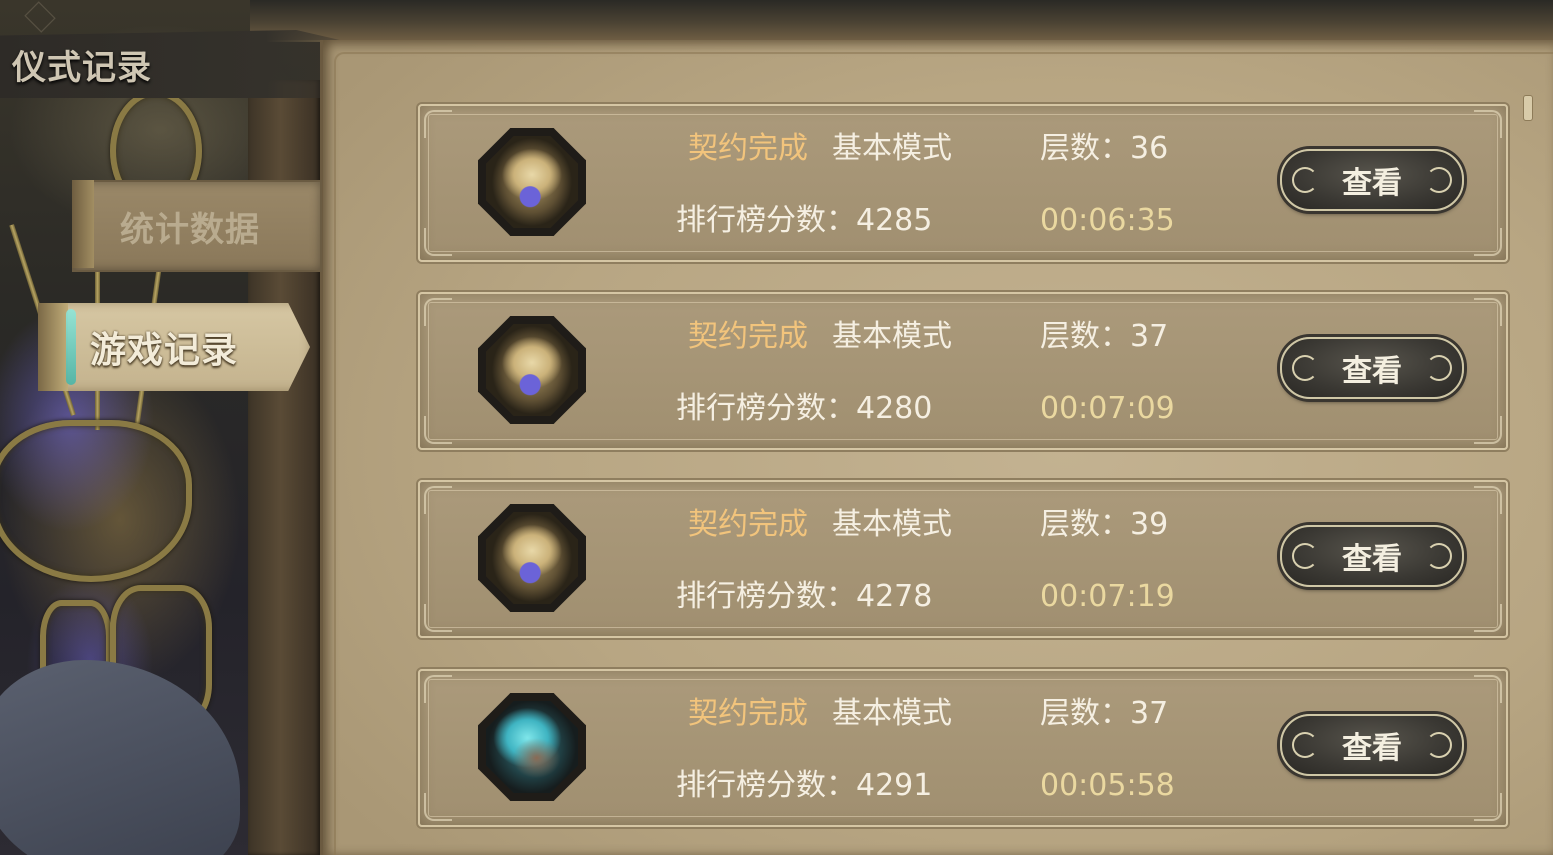  What do you see at coordinates (532, 747) in the screenshot?
I see `teal-hair-hero-portrait-icon` at bounding box center [532, 747].